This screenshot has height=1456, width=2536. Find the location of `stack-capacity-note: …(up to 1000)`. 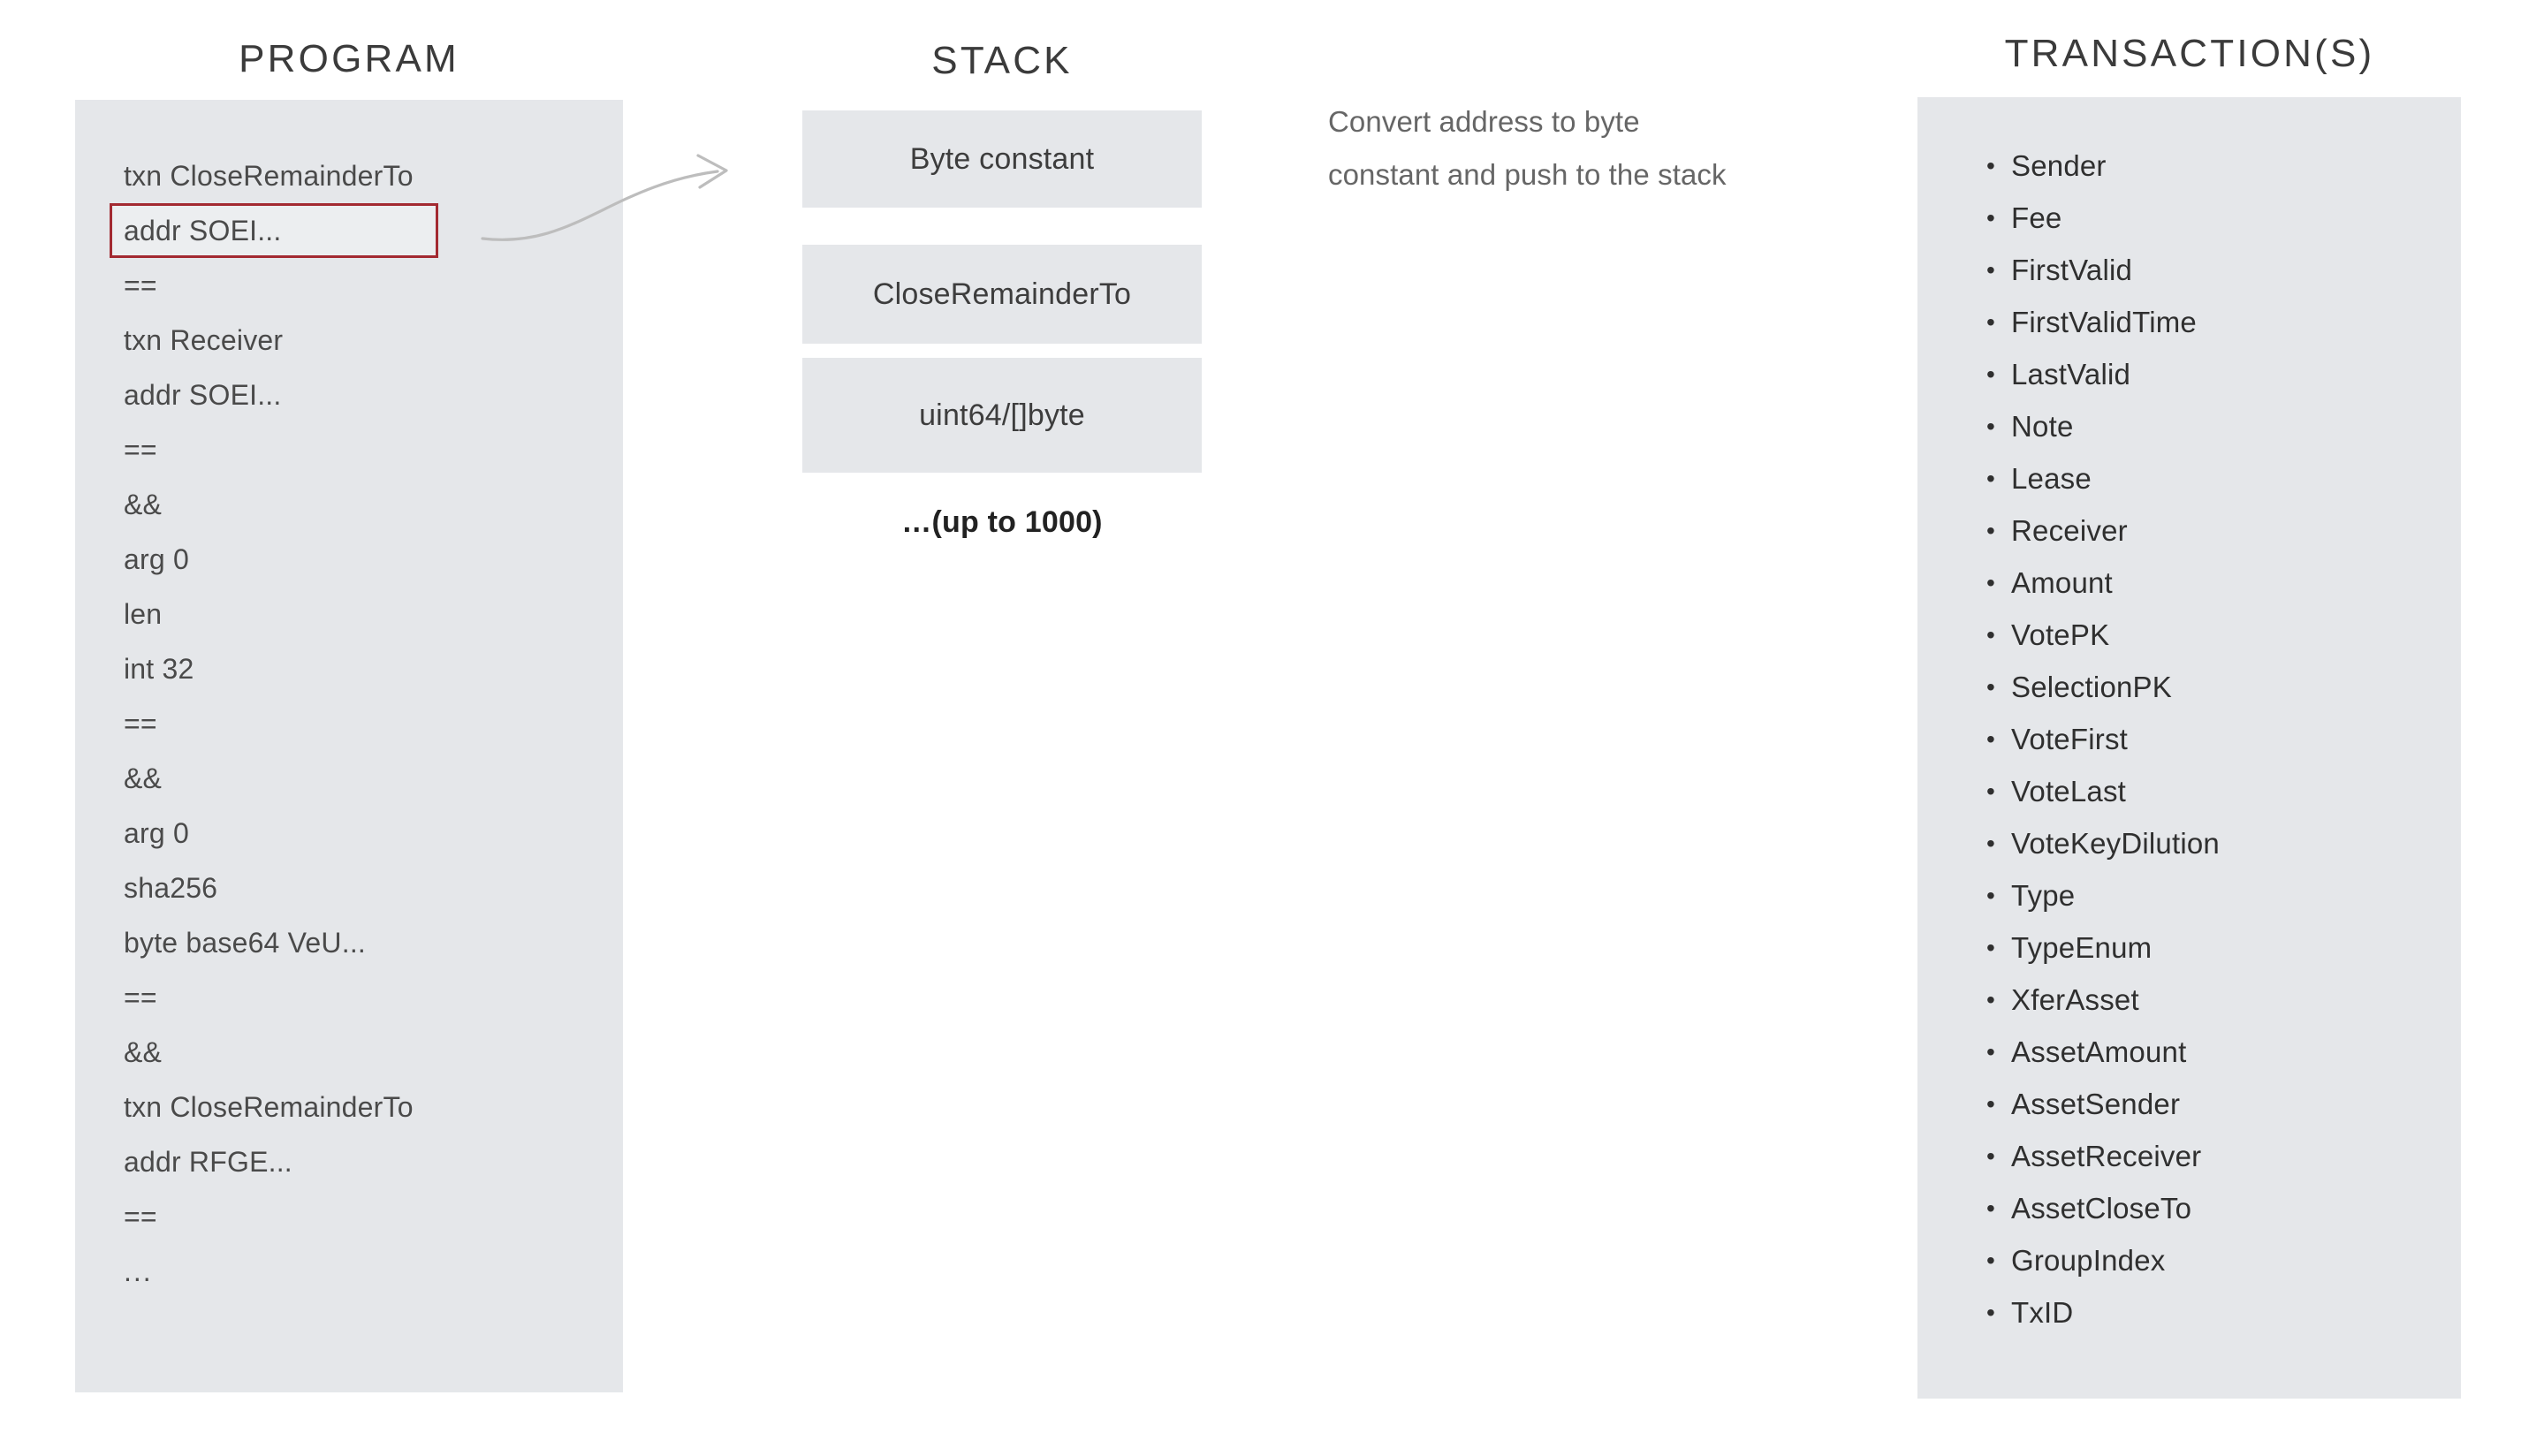

stack-capacity-note: …(up to 1000) is located at coordinates (1002, 522).